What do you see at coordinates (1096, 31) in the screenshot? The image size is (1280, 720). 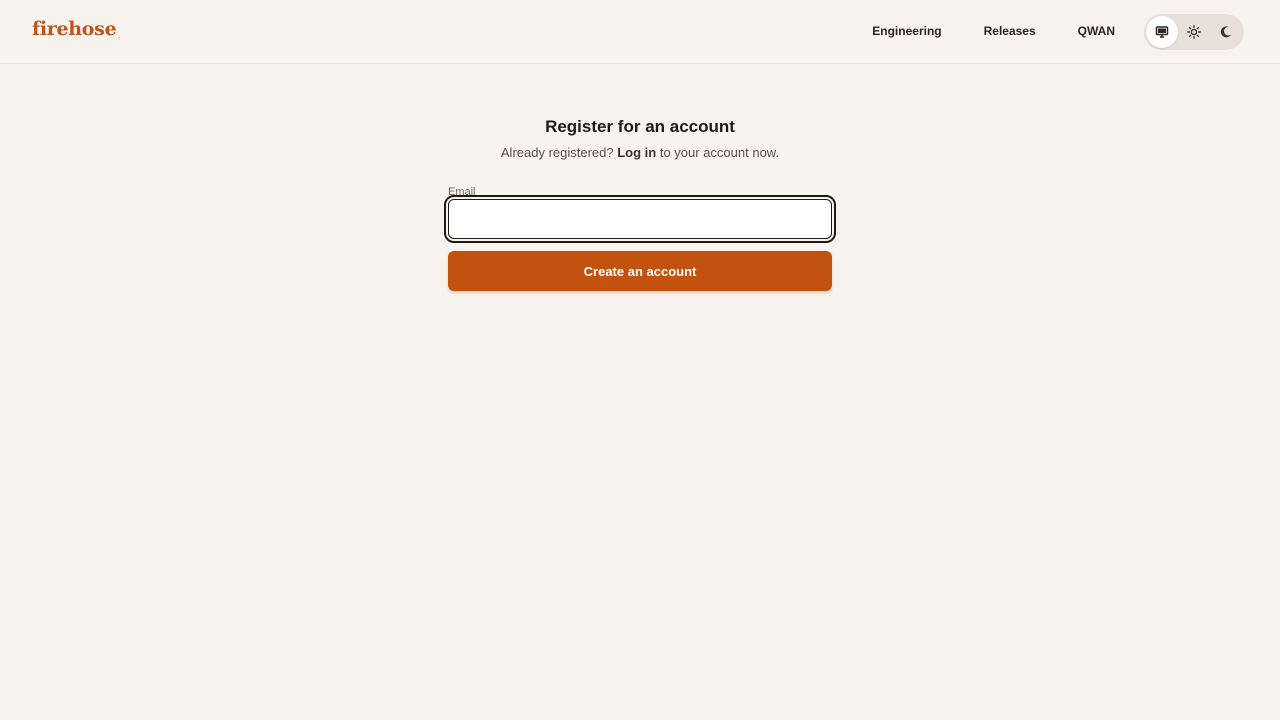 I see `nav-link-qwan: QWAN` at bounding box center [1096, 31].